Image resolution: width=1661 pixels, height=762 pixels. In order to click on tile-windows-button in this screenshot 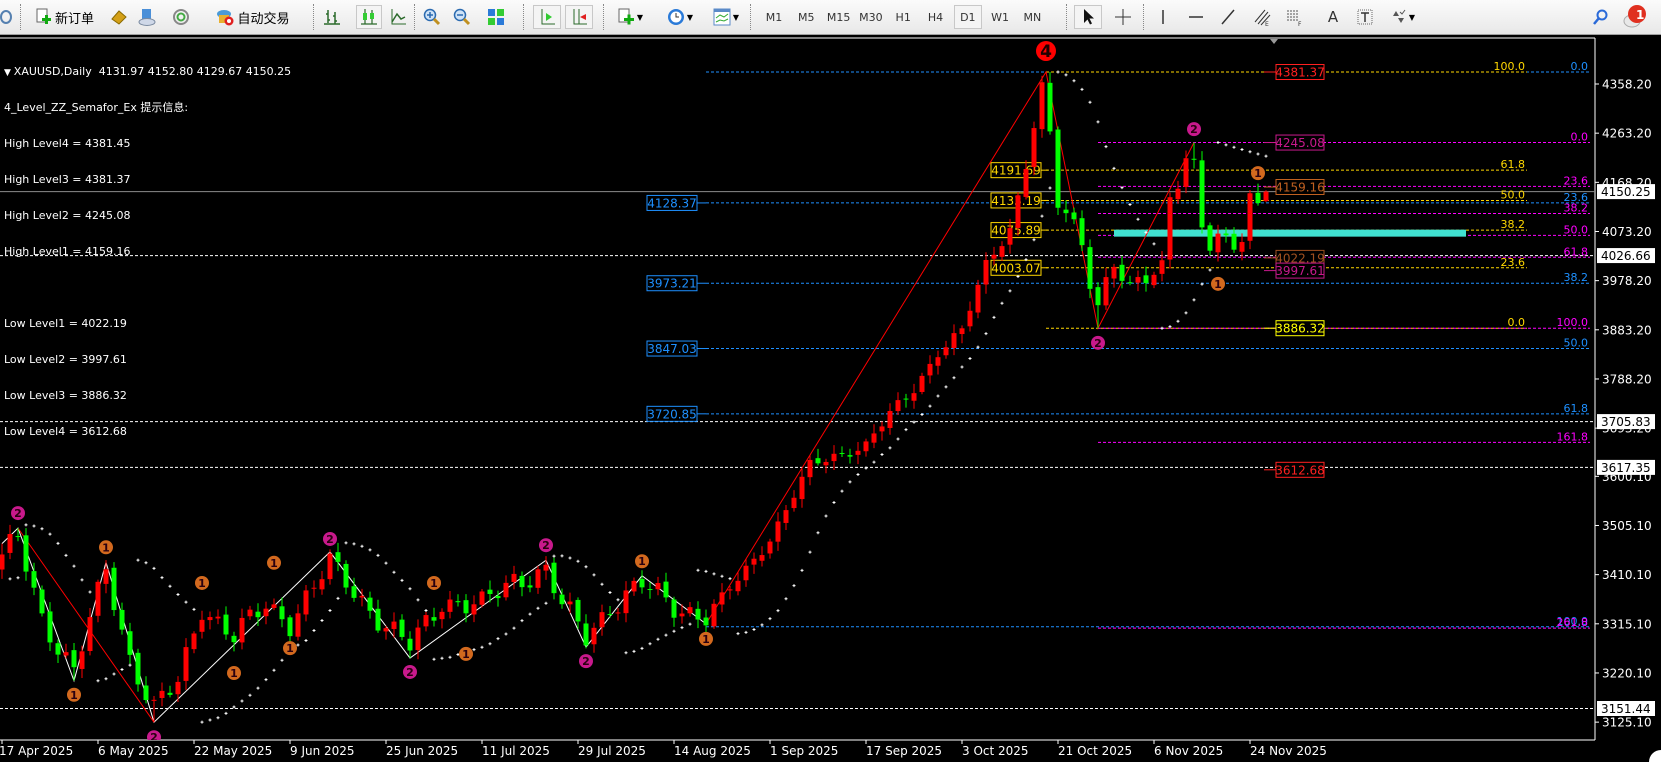, I will do `click(496, 17)`.